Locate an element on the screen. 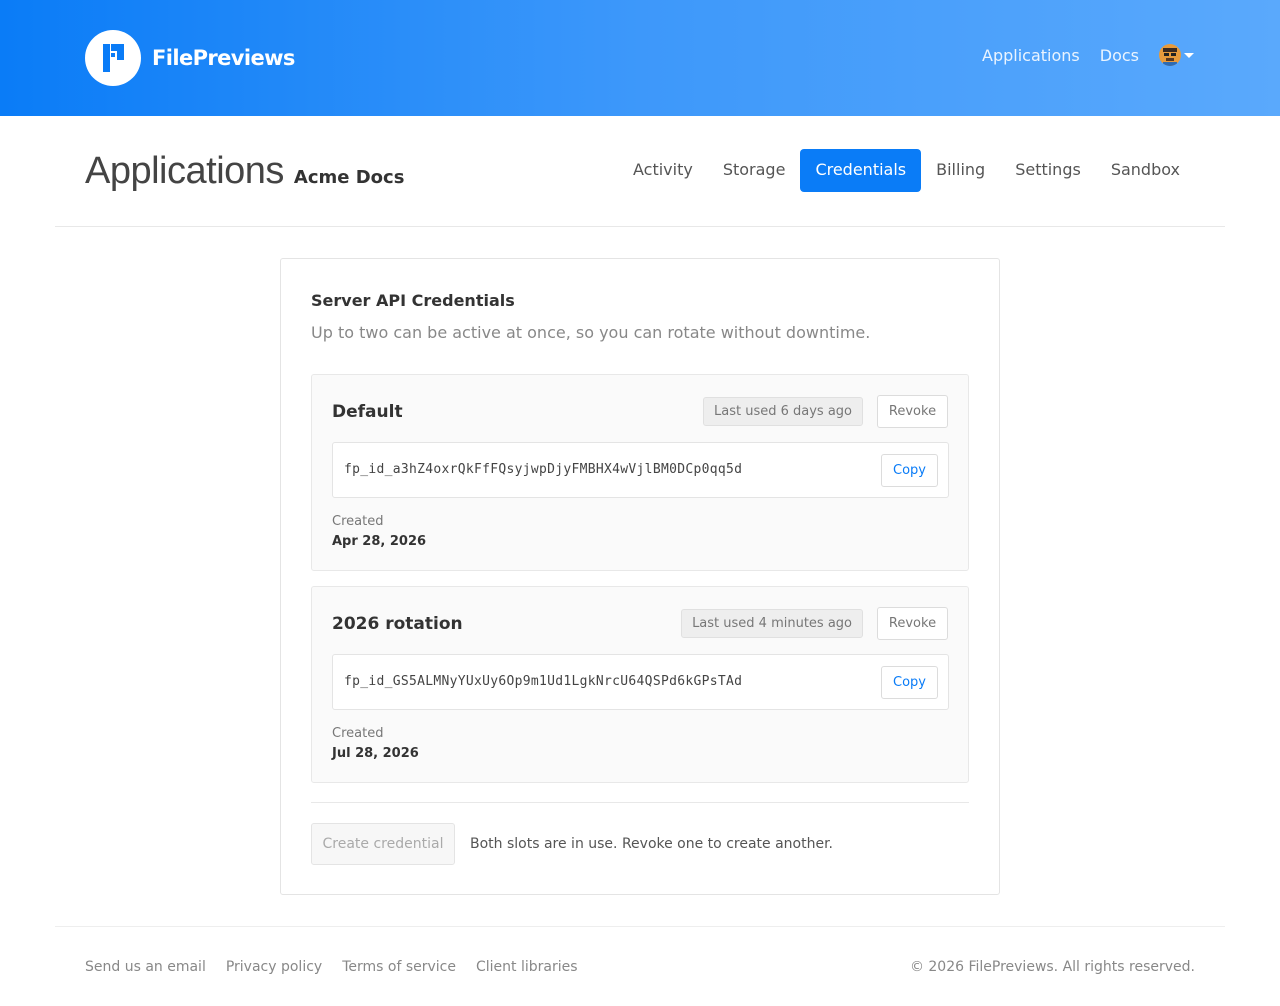 The image size is (1280, 1006). brand: FilePreviews is located at coordinates (190, 58).